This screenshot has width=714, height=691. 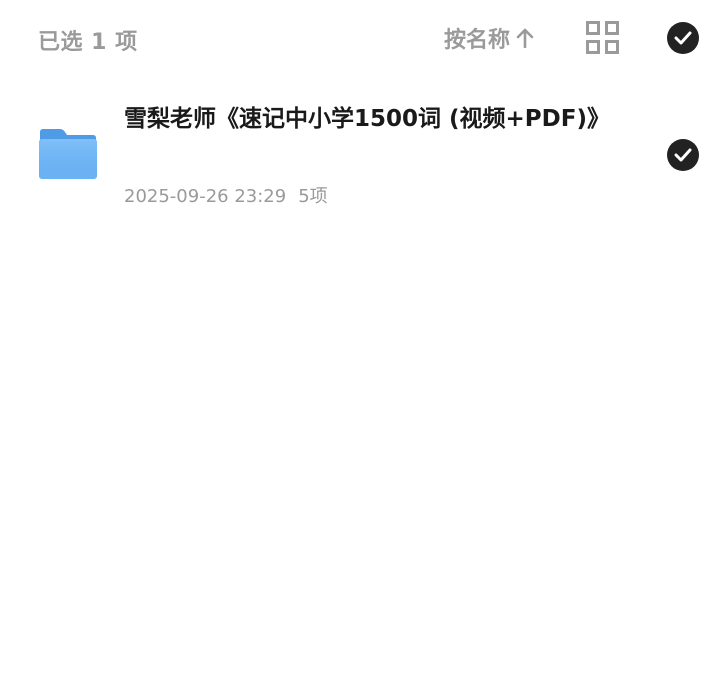 I want to click on file-item-count: 5项, so click(x=313, y=196).